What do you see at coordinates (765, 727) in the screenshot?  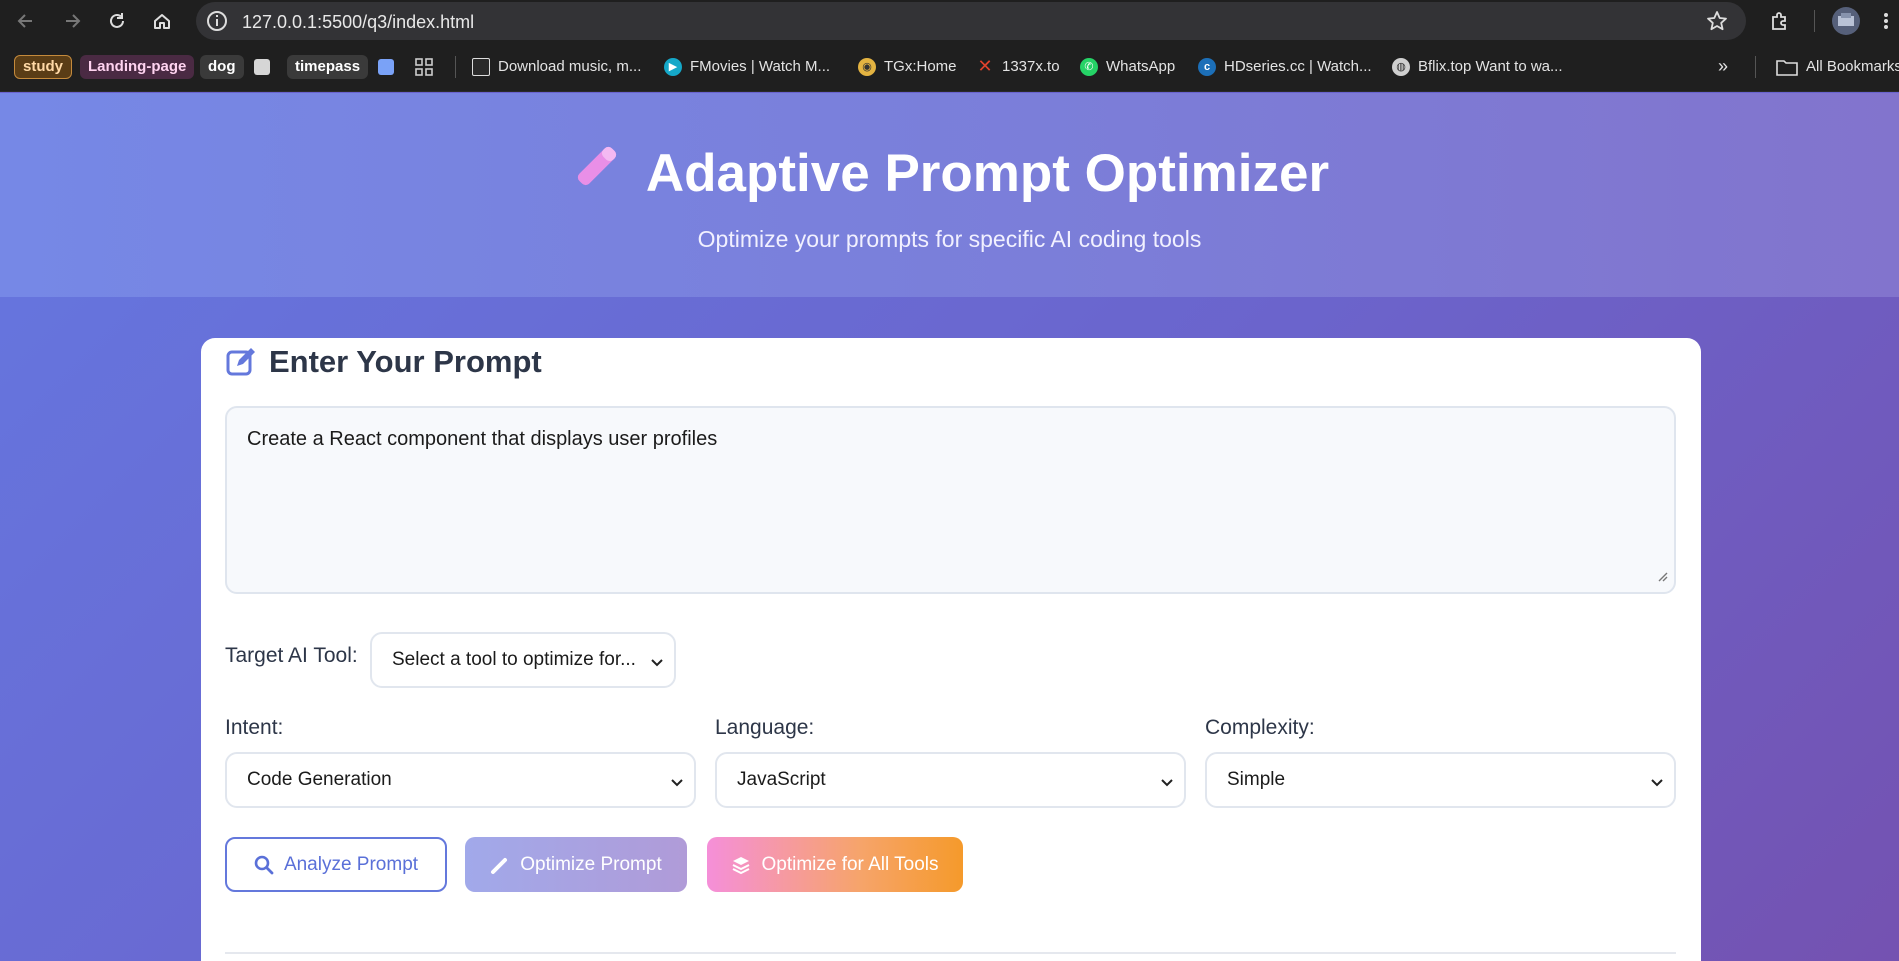 I see `language-label: Language:` at bounding box center [765, 727].